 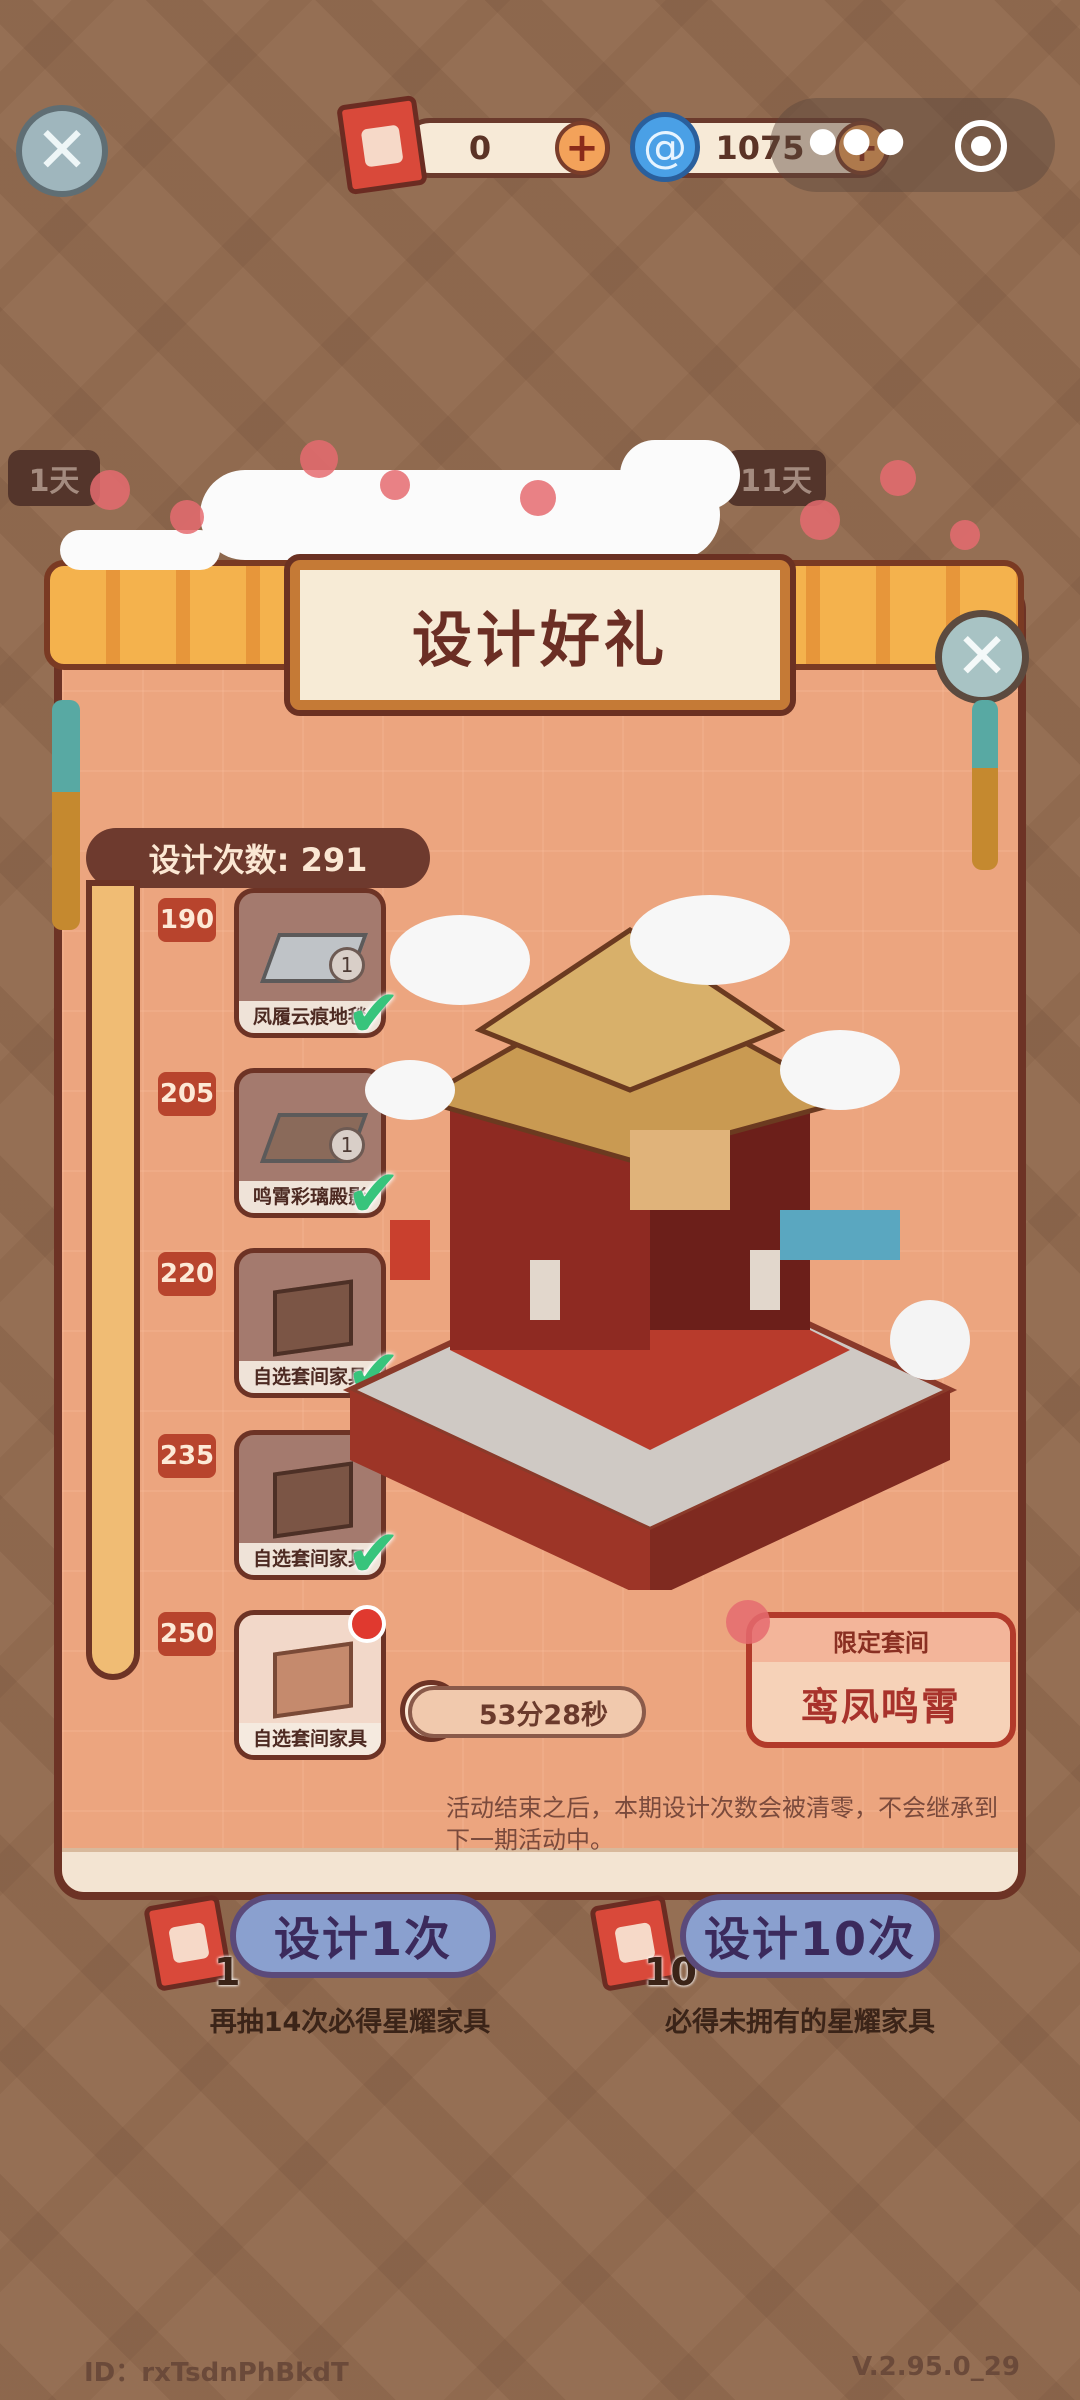 What do you see at coordinates (981, 146) in the screenshot?
I see `target-icon` at bounding box center [981, 146].